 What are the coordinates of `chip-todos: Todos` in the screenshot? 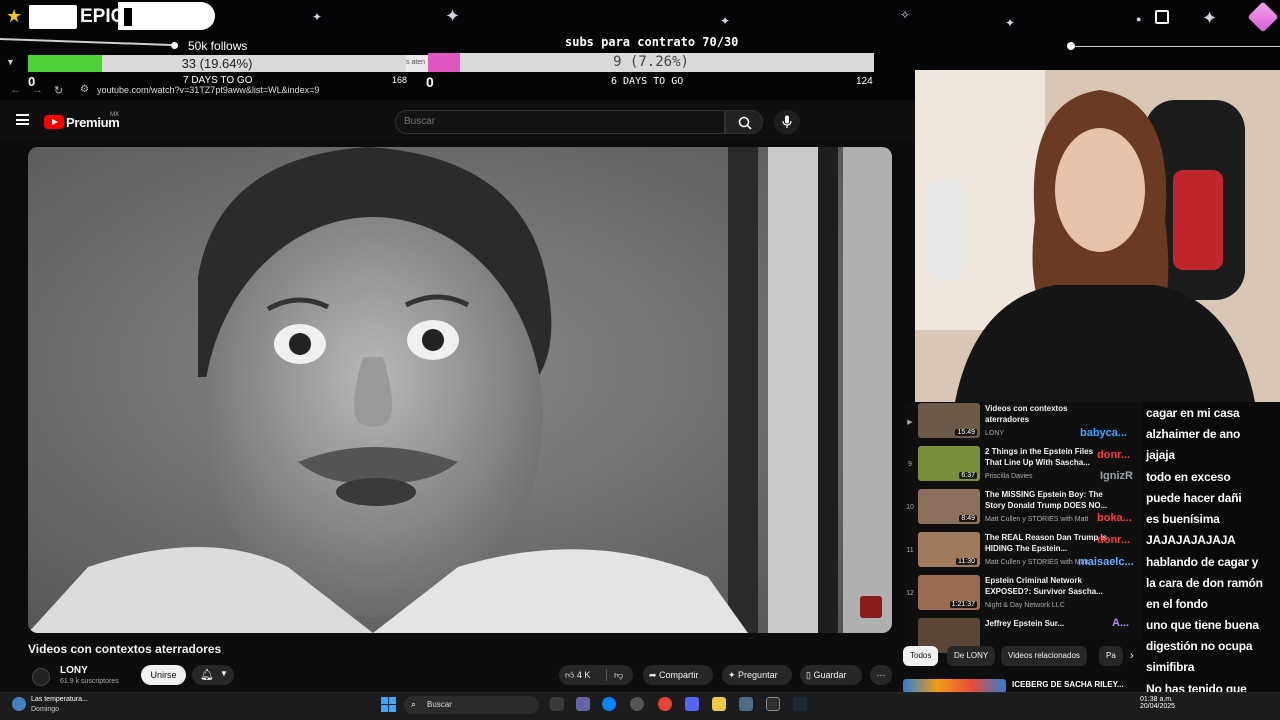 It's located at (921, 656).